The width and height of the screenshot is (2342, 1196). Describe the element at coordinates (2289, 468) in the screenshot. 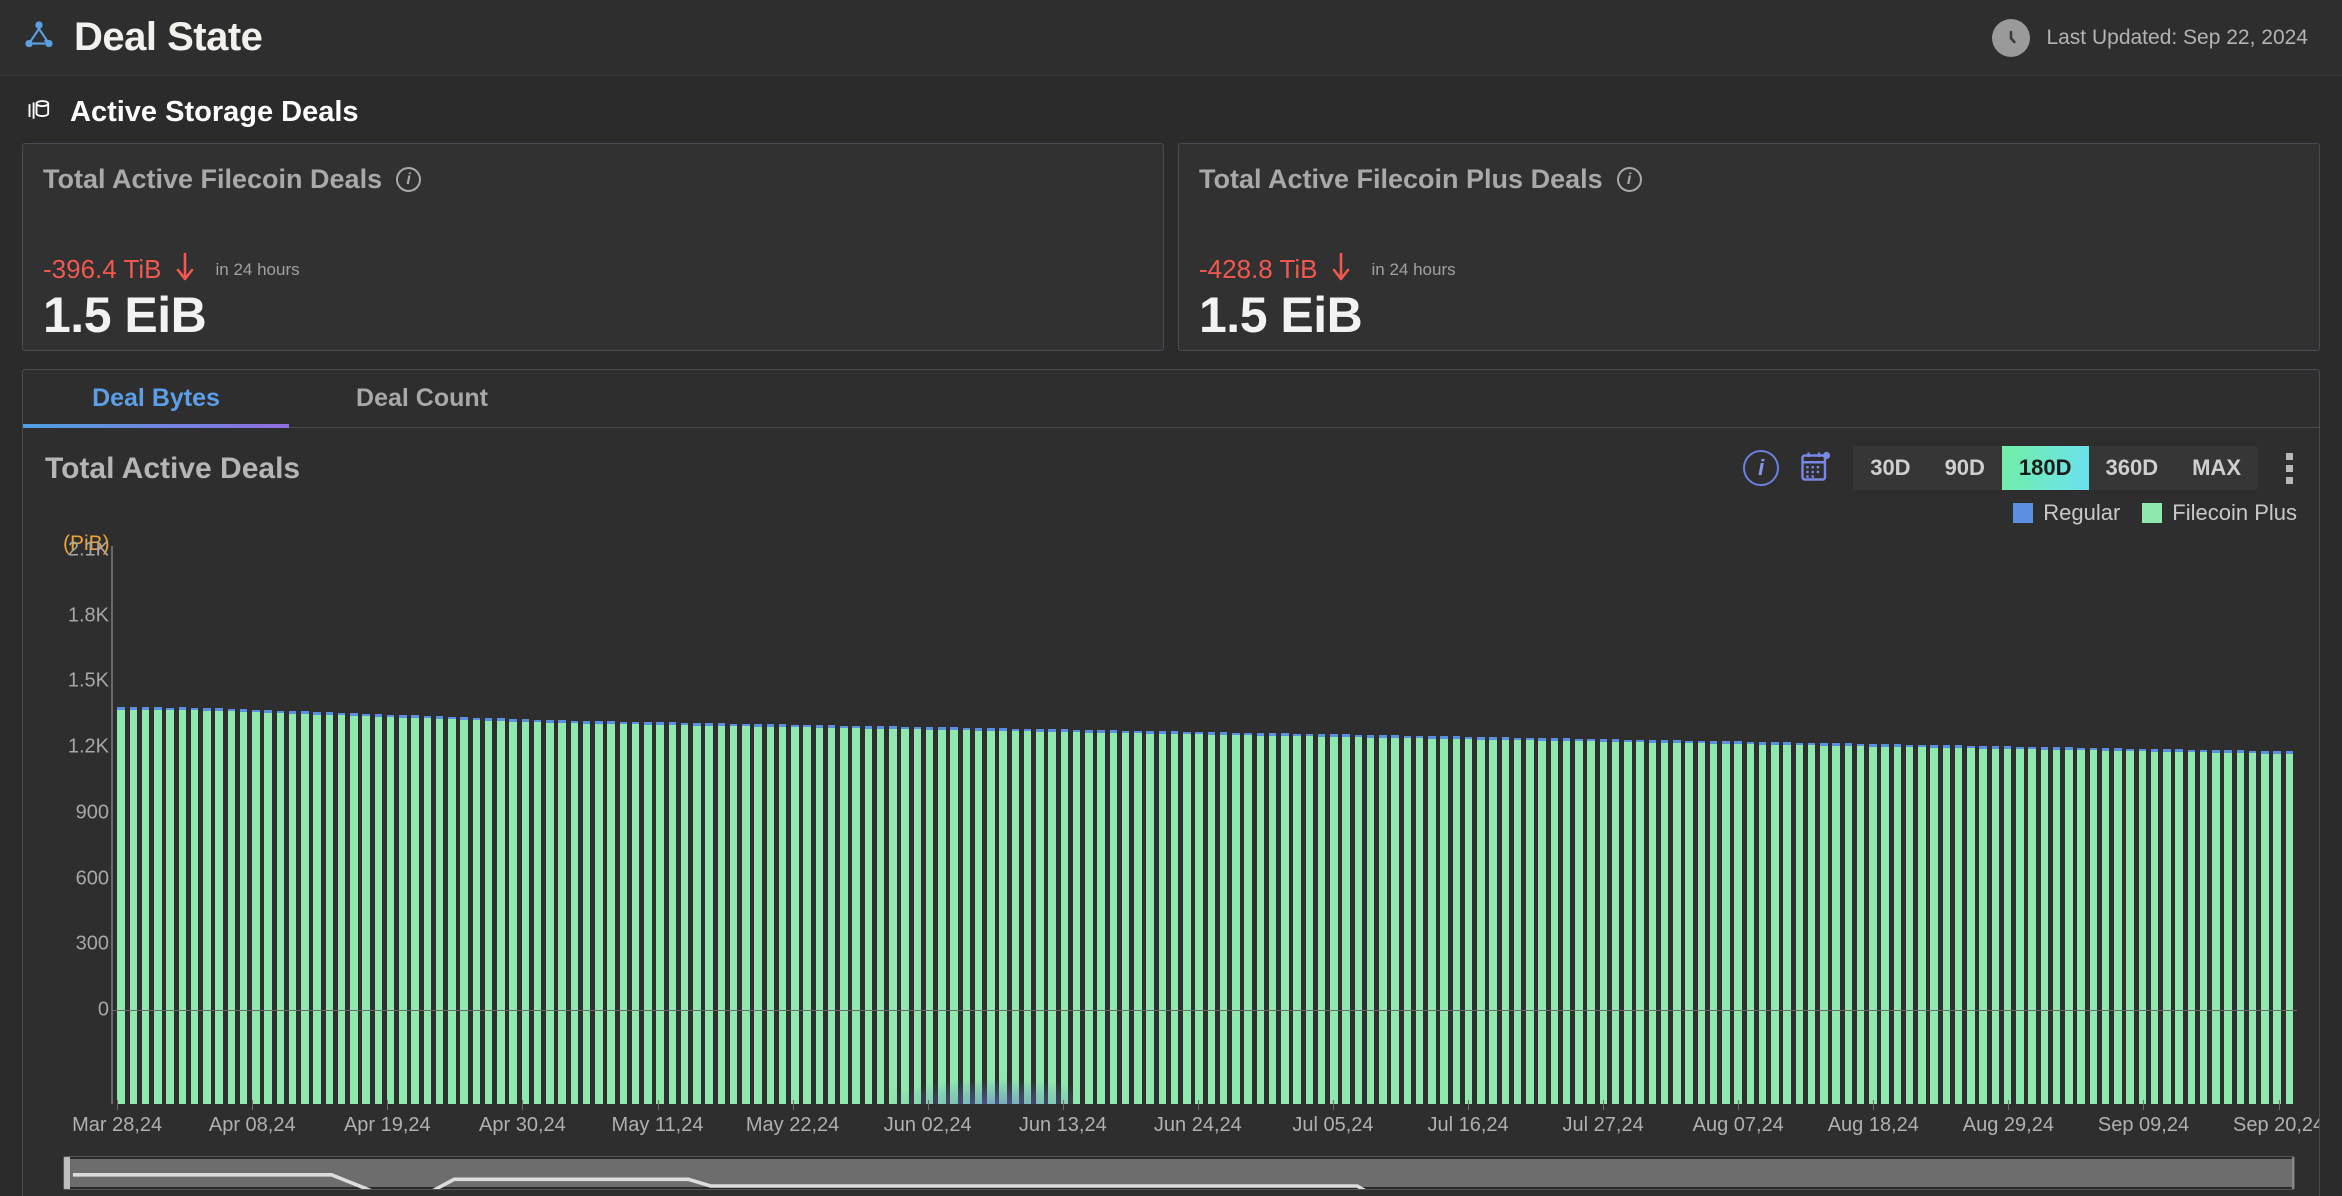

I see `kebab-menu-icon` at that location.